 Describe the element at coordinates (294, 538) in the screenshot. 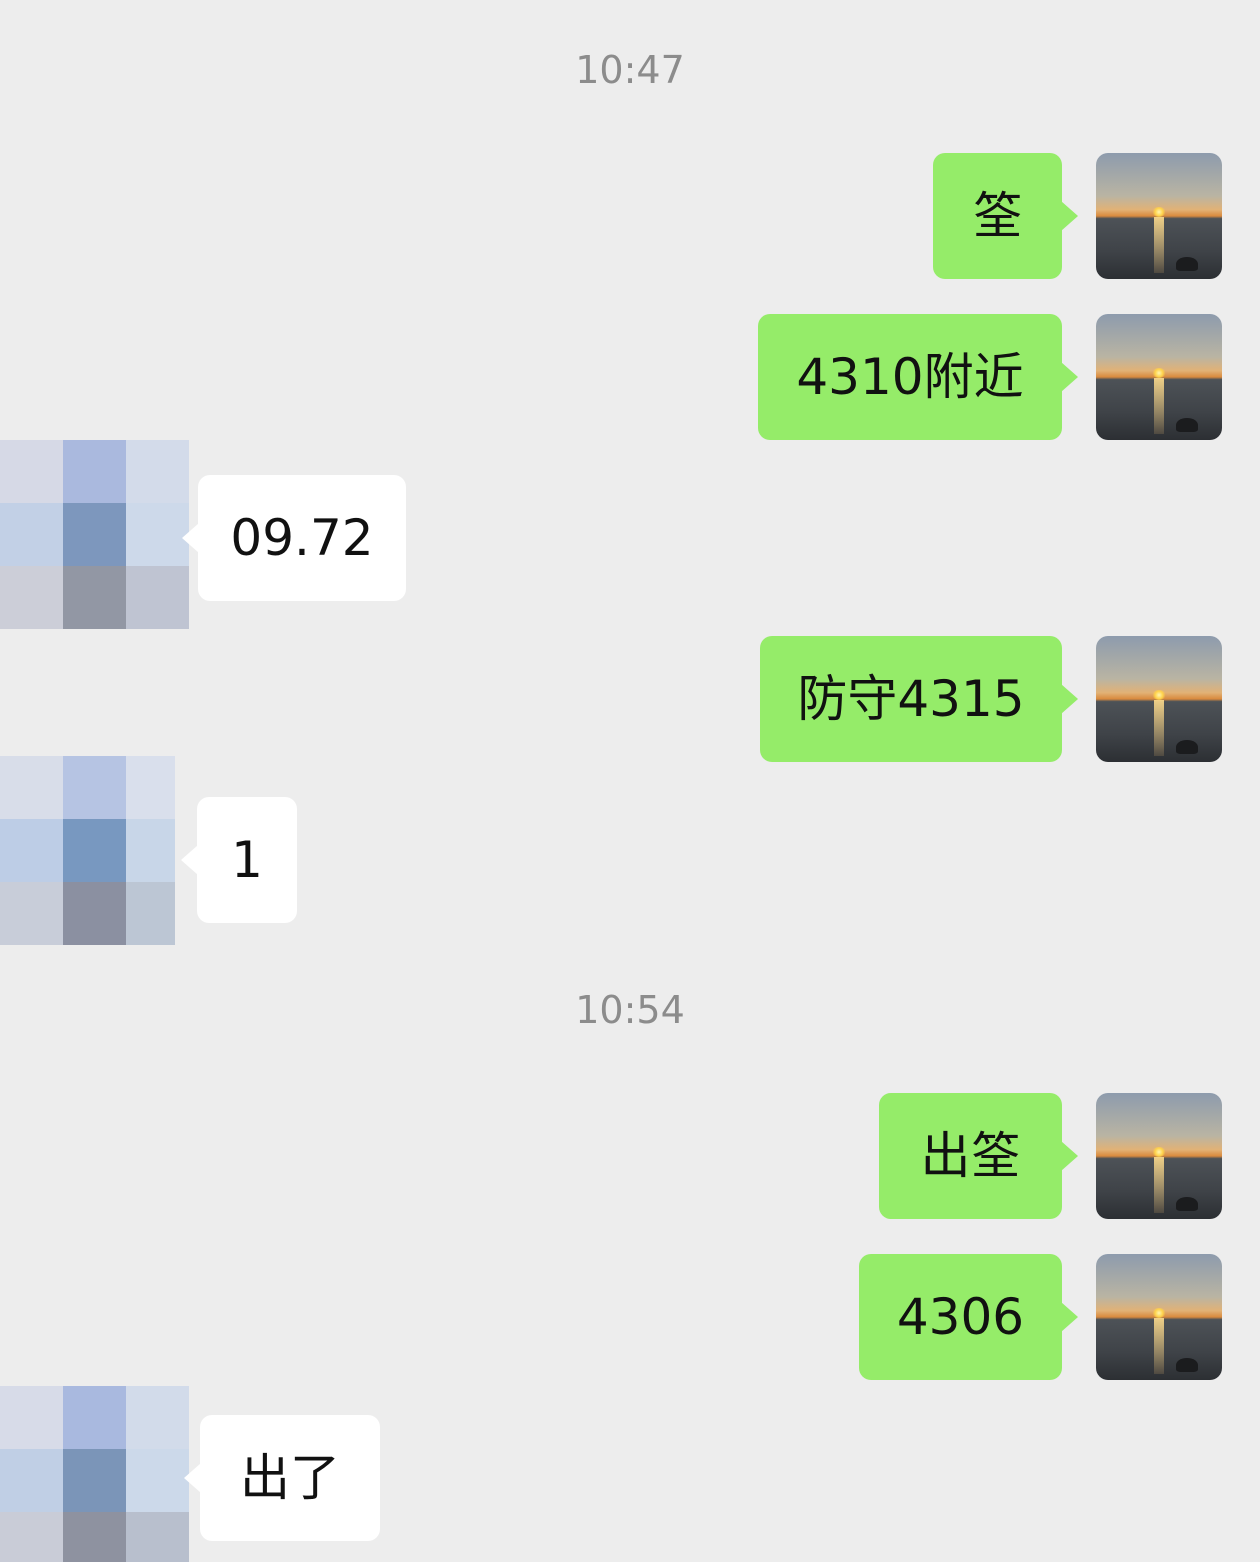

I see `message-bubble-received: 09.72` at that location.